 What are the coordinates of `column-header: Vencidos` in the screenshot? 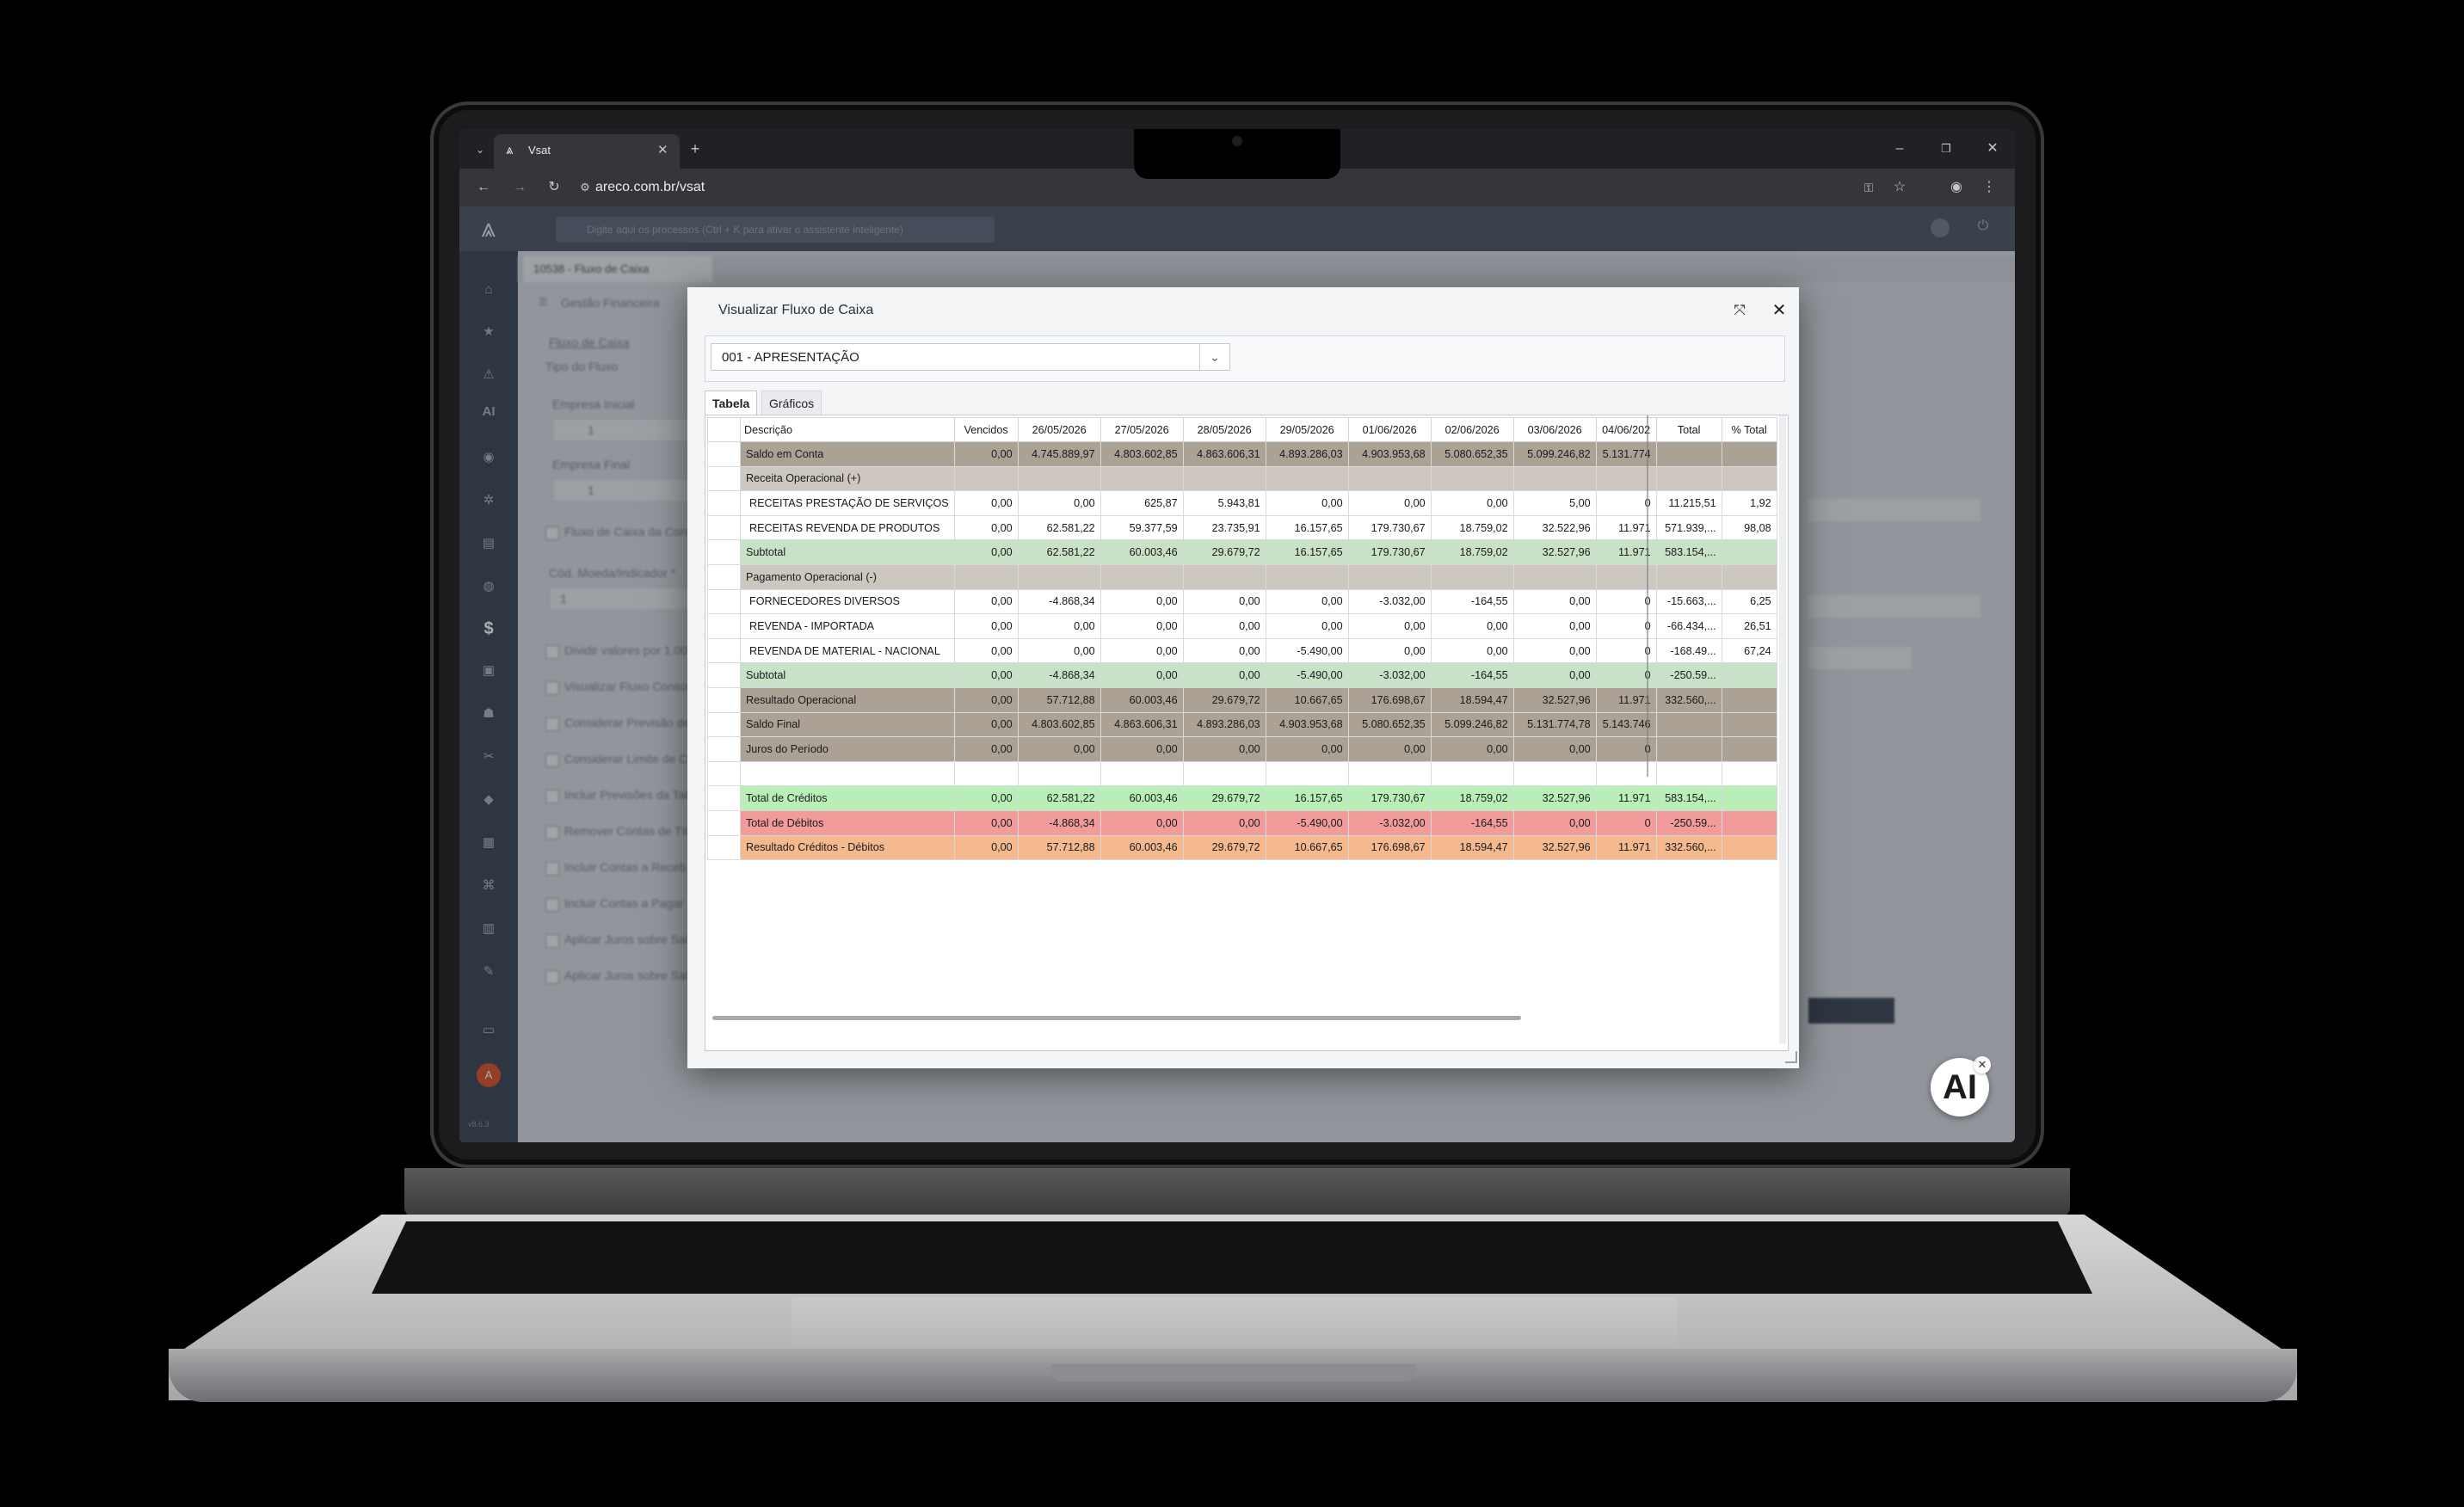 It's located at (986, 429).